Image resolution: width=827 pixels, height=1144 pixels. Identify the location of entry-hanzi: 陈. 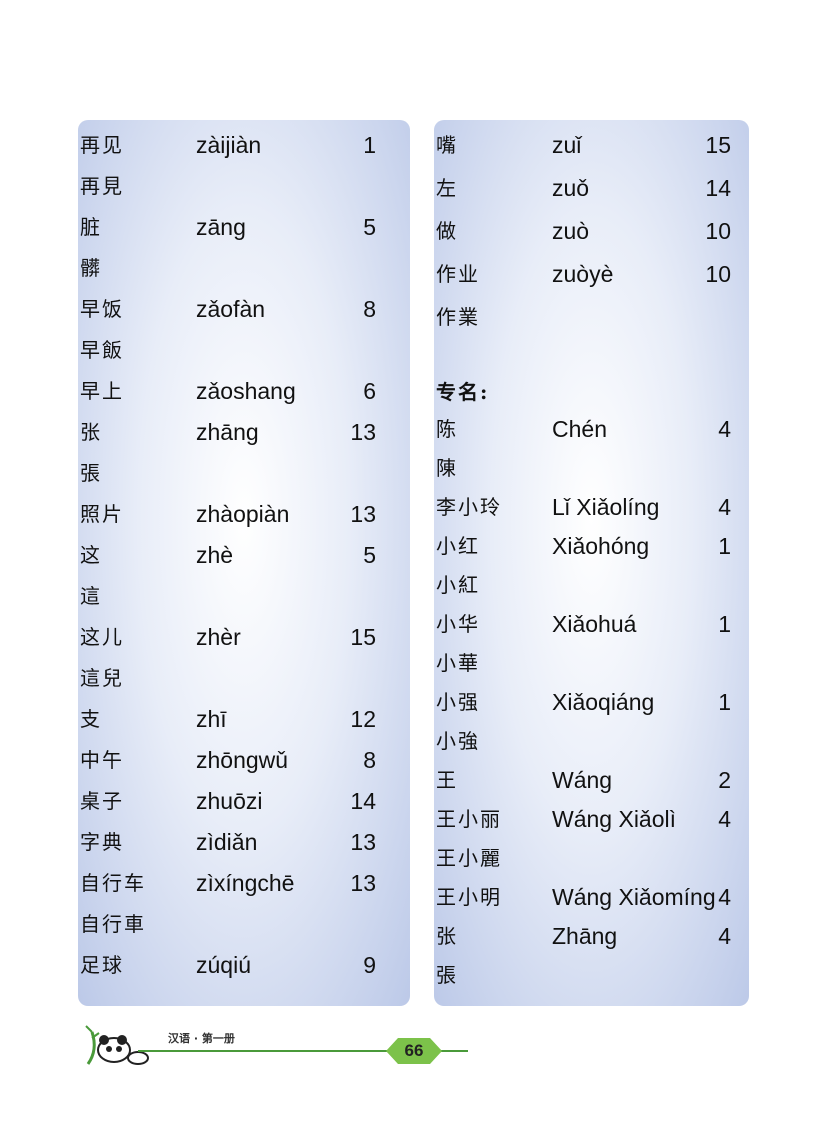
(447, 429).